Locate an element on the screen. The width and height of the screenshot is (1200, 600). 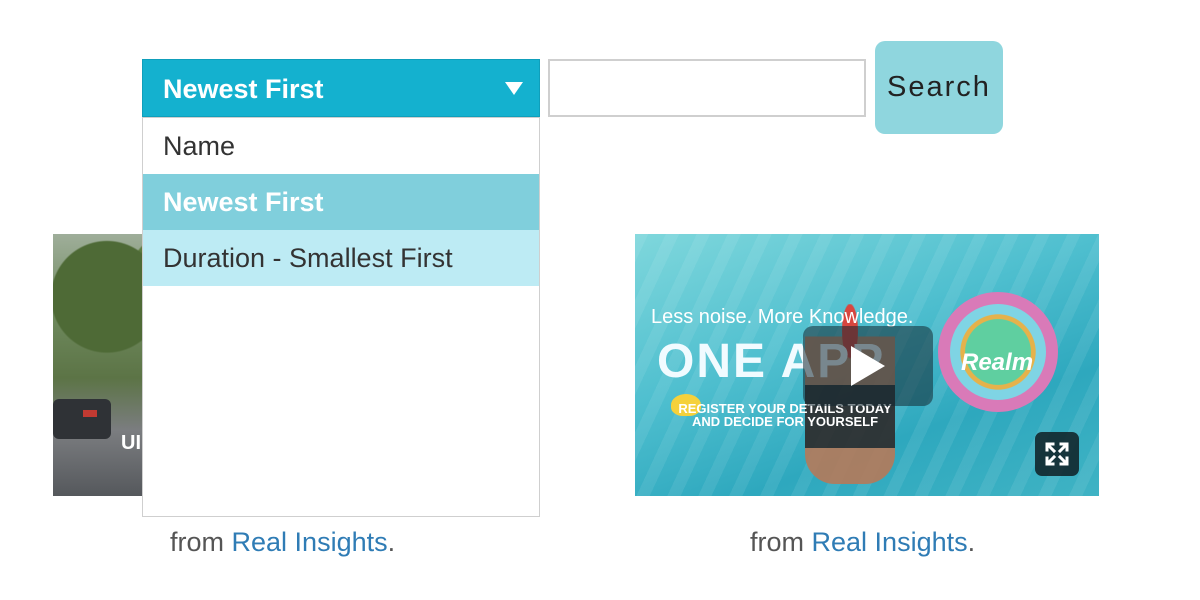
sort-option-name: Name is located at coordinates (341, 146).